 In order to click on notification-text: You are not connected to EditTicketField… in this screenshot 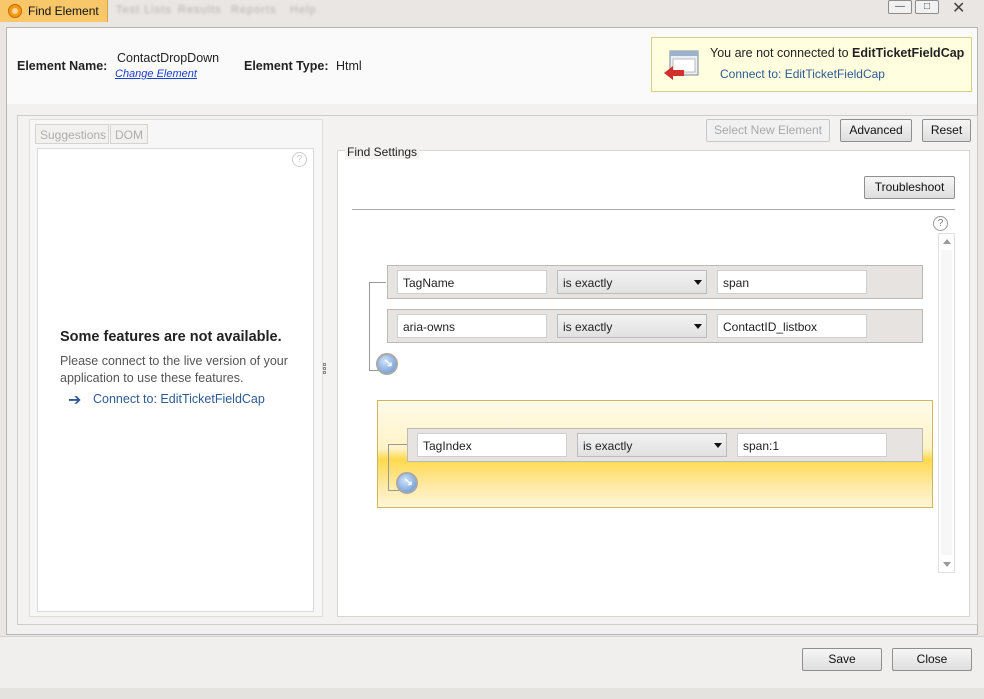, I will do `click(837, 53)`.